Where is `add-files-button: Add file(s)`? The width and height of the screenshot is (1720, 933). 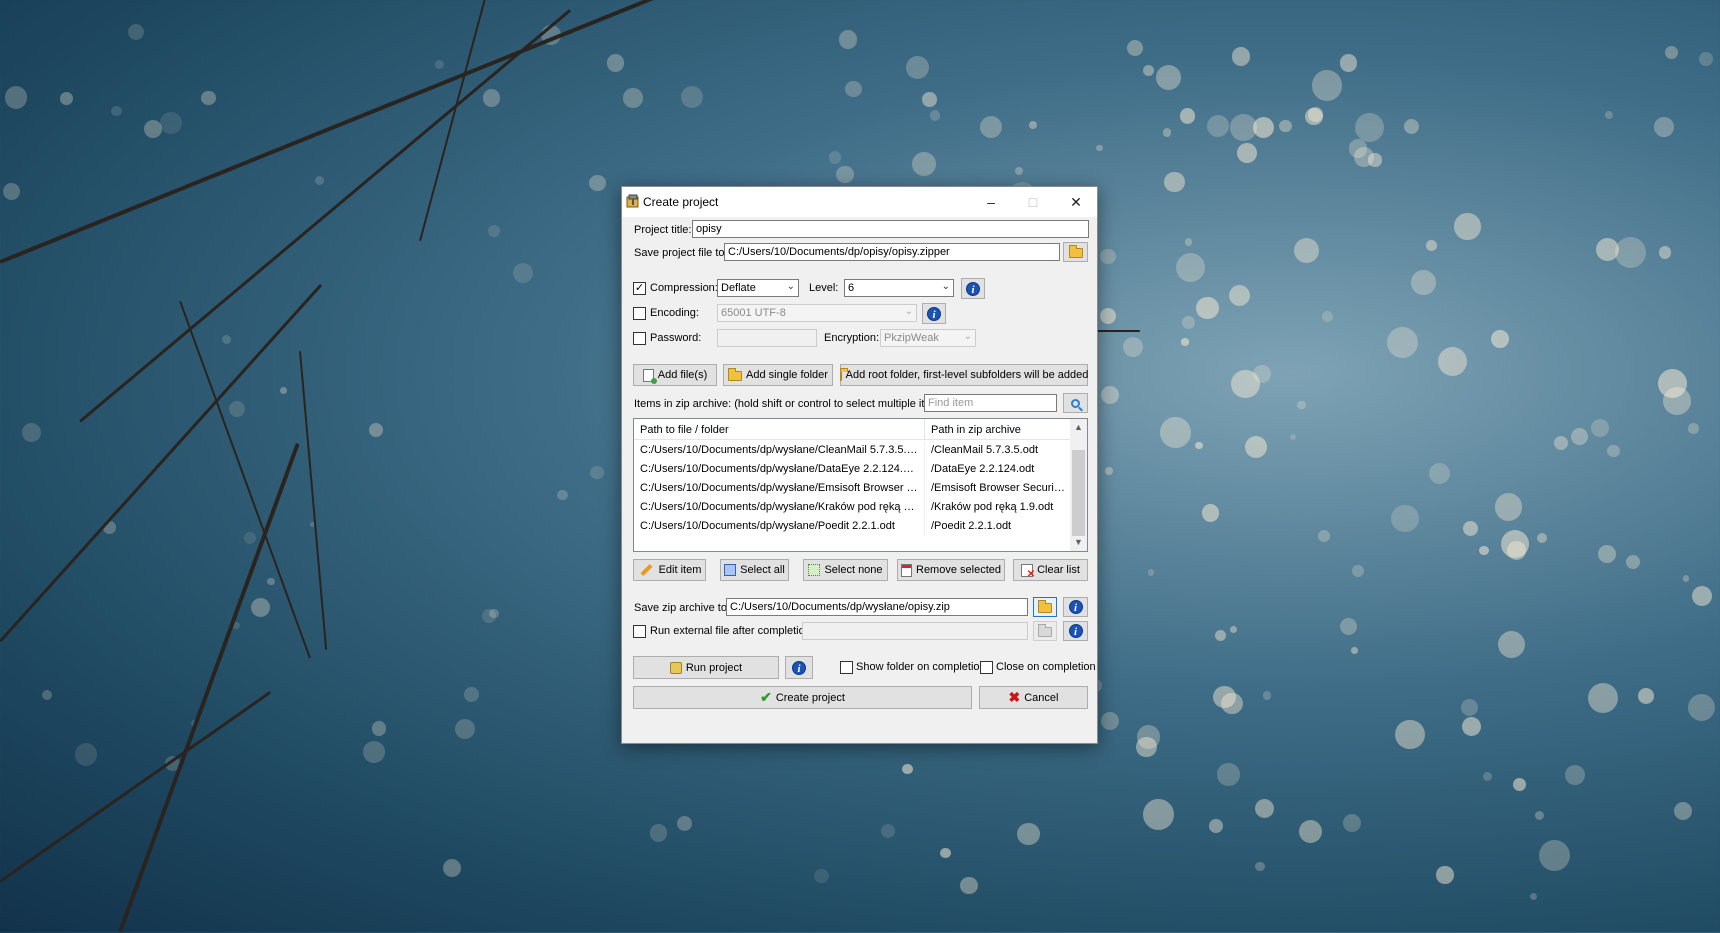 add-files-button: Add file(s) is located at coordinates (675, 375).